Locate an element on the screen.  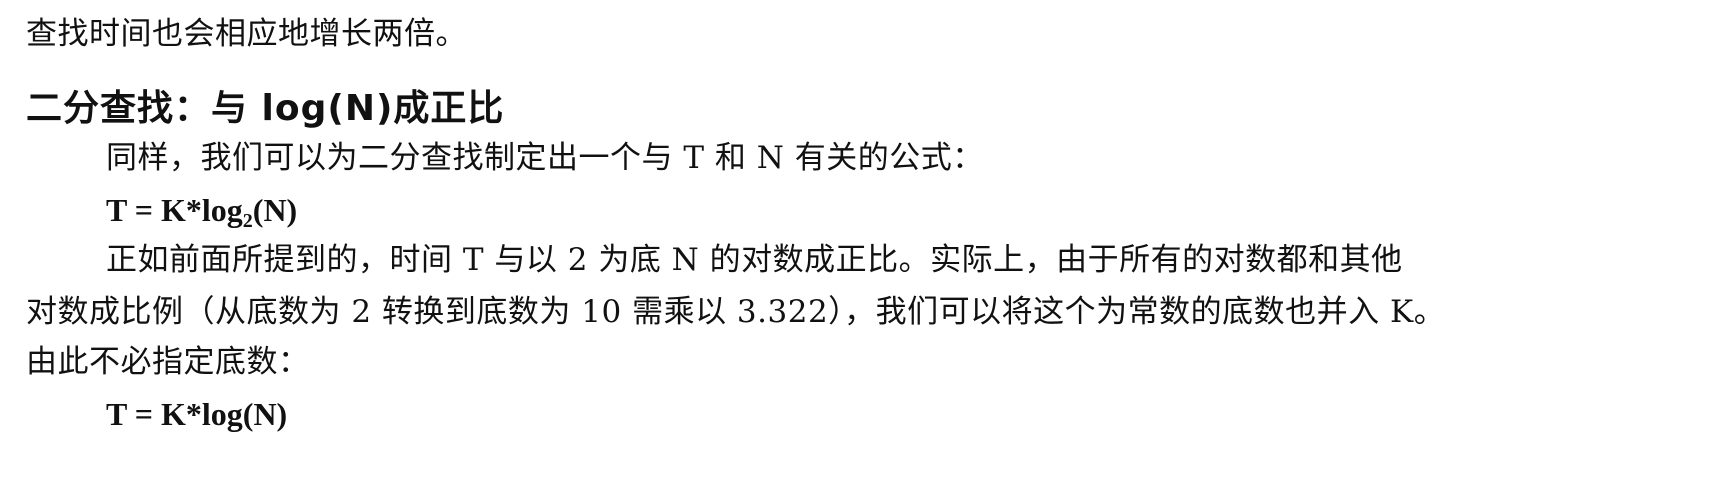
formula-log2-subscript: 2 is located at coordinates (247, 221).